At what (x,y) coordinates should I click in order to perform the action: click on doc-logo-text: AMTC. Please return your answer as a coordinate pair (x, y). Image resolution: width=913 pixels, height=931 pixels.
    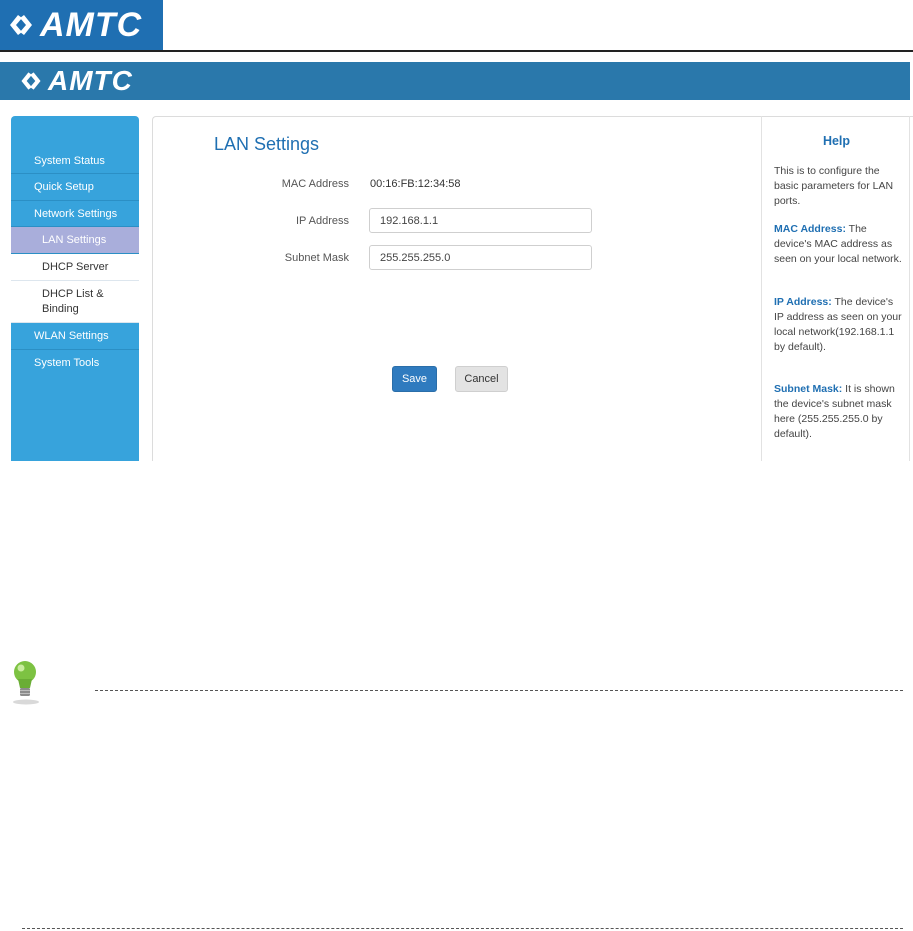
    Looking at the image, I should click on (91, 24).